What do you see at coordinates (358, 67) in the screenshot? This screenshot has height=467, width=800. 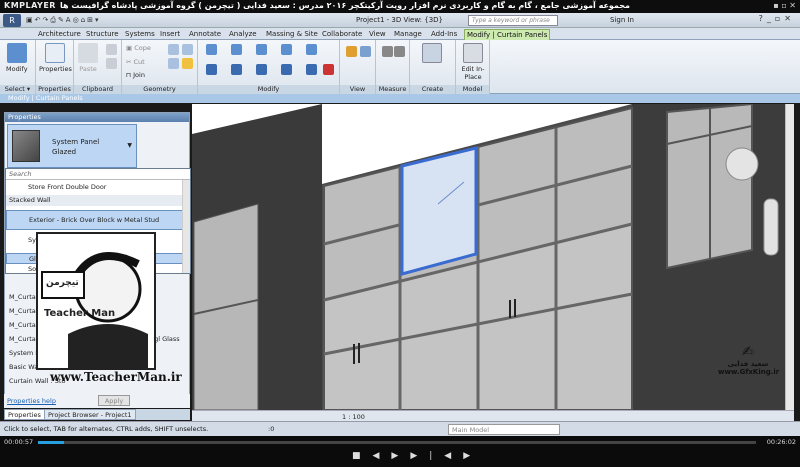 I see `panel-view: View` at bounding box center [358, 67].